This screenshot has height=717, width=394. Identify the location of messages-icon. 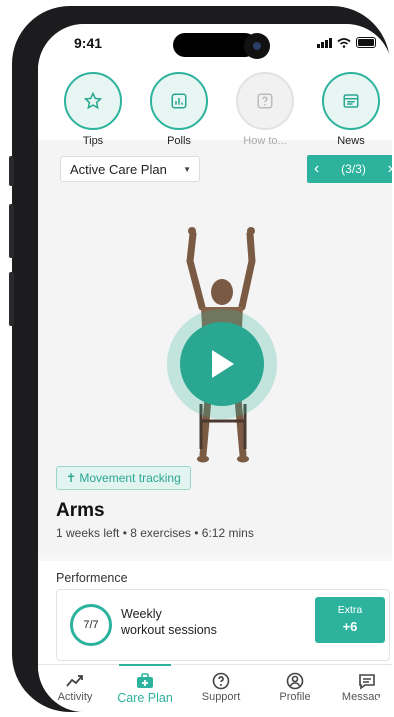
(367, 681).